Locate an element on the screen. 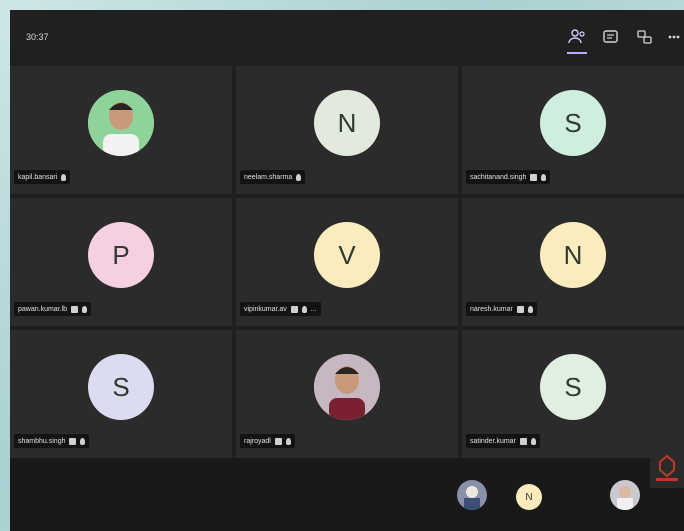 This screenshot has width=684, height=531. participant-tile: Sshambhu.singh is located at coordinates (121, 394).